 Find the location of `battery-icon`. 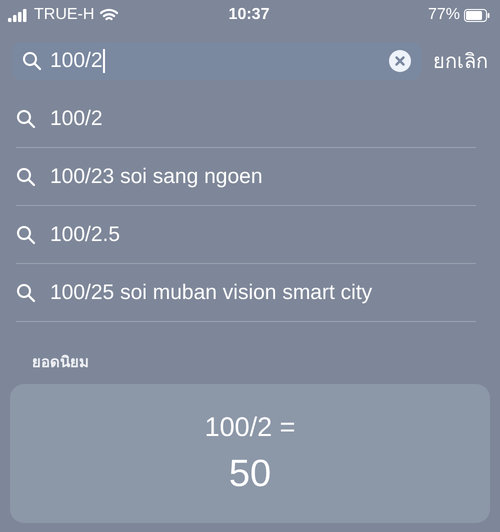

battery-icon is located at coordinates (477, 15).